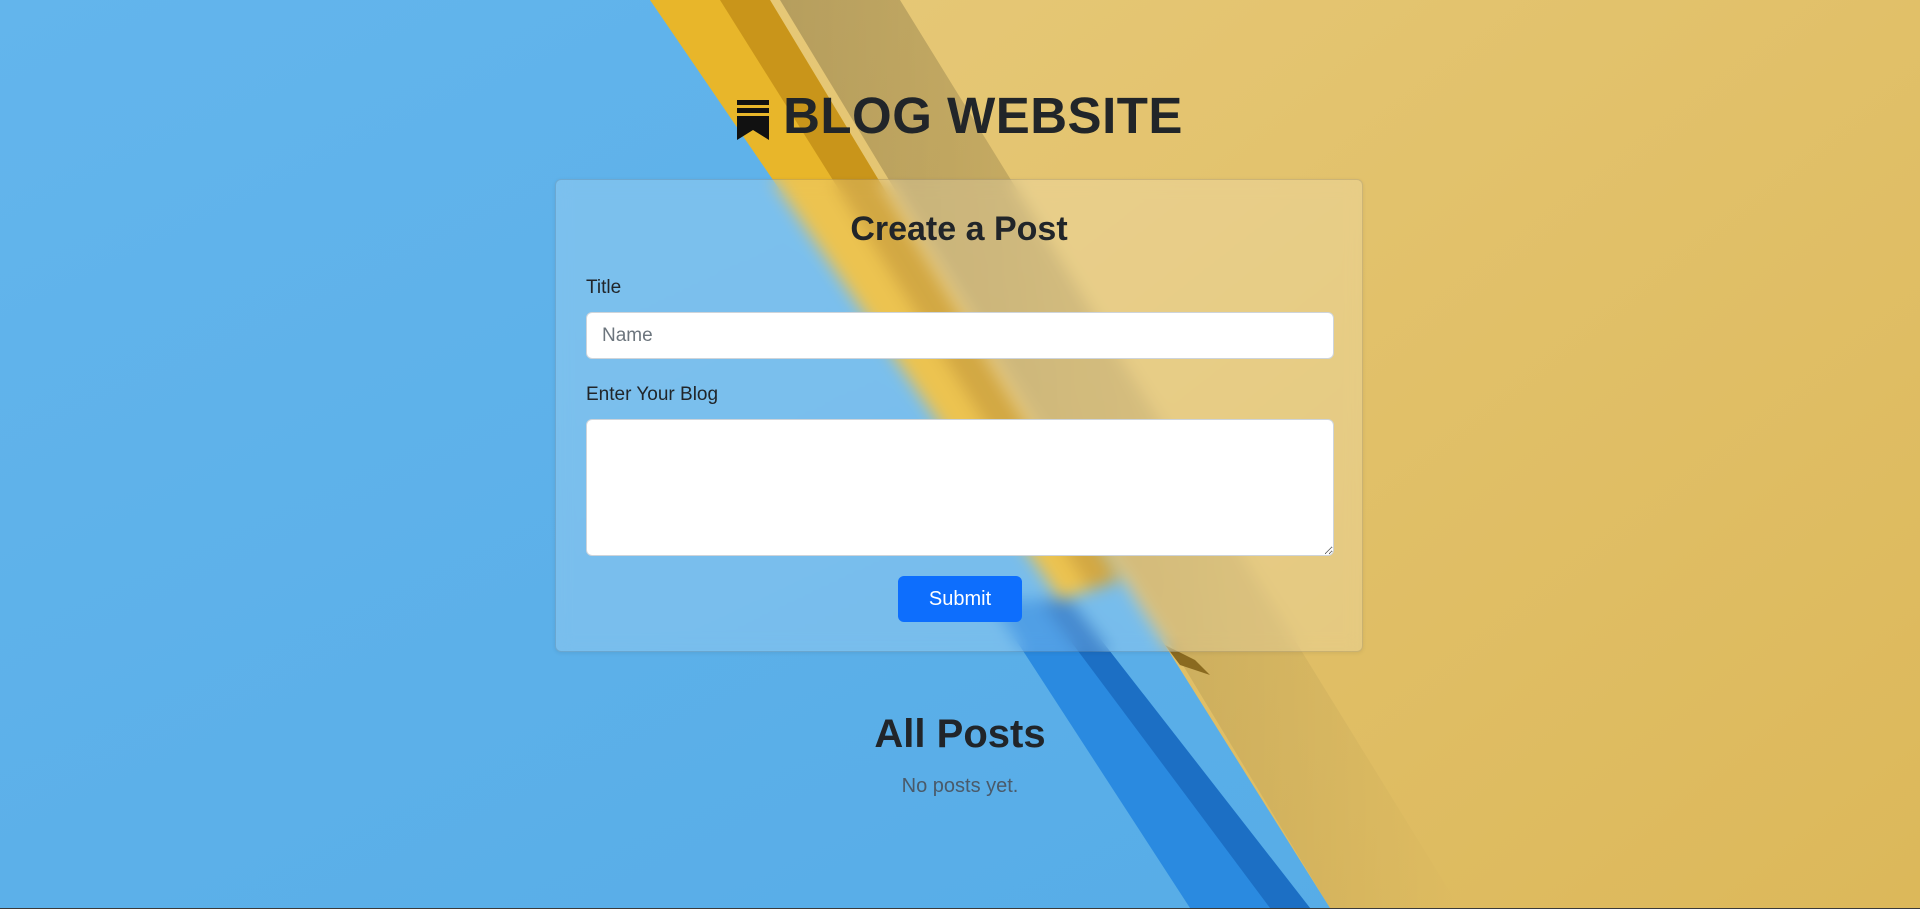  Describe the element at coordinates (960, 599) in the screenshot. I see `submit-button: Submit` at that location.